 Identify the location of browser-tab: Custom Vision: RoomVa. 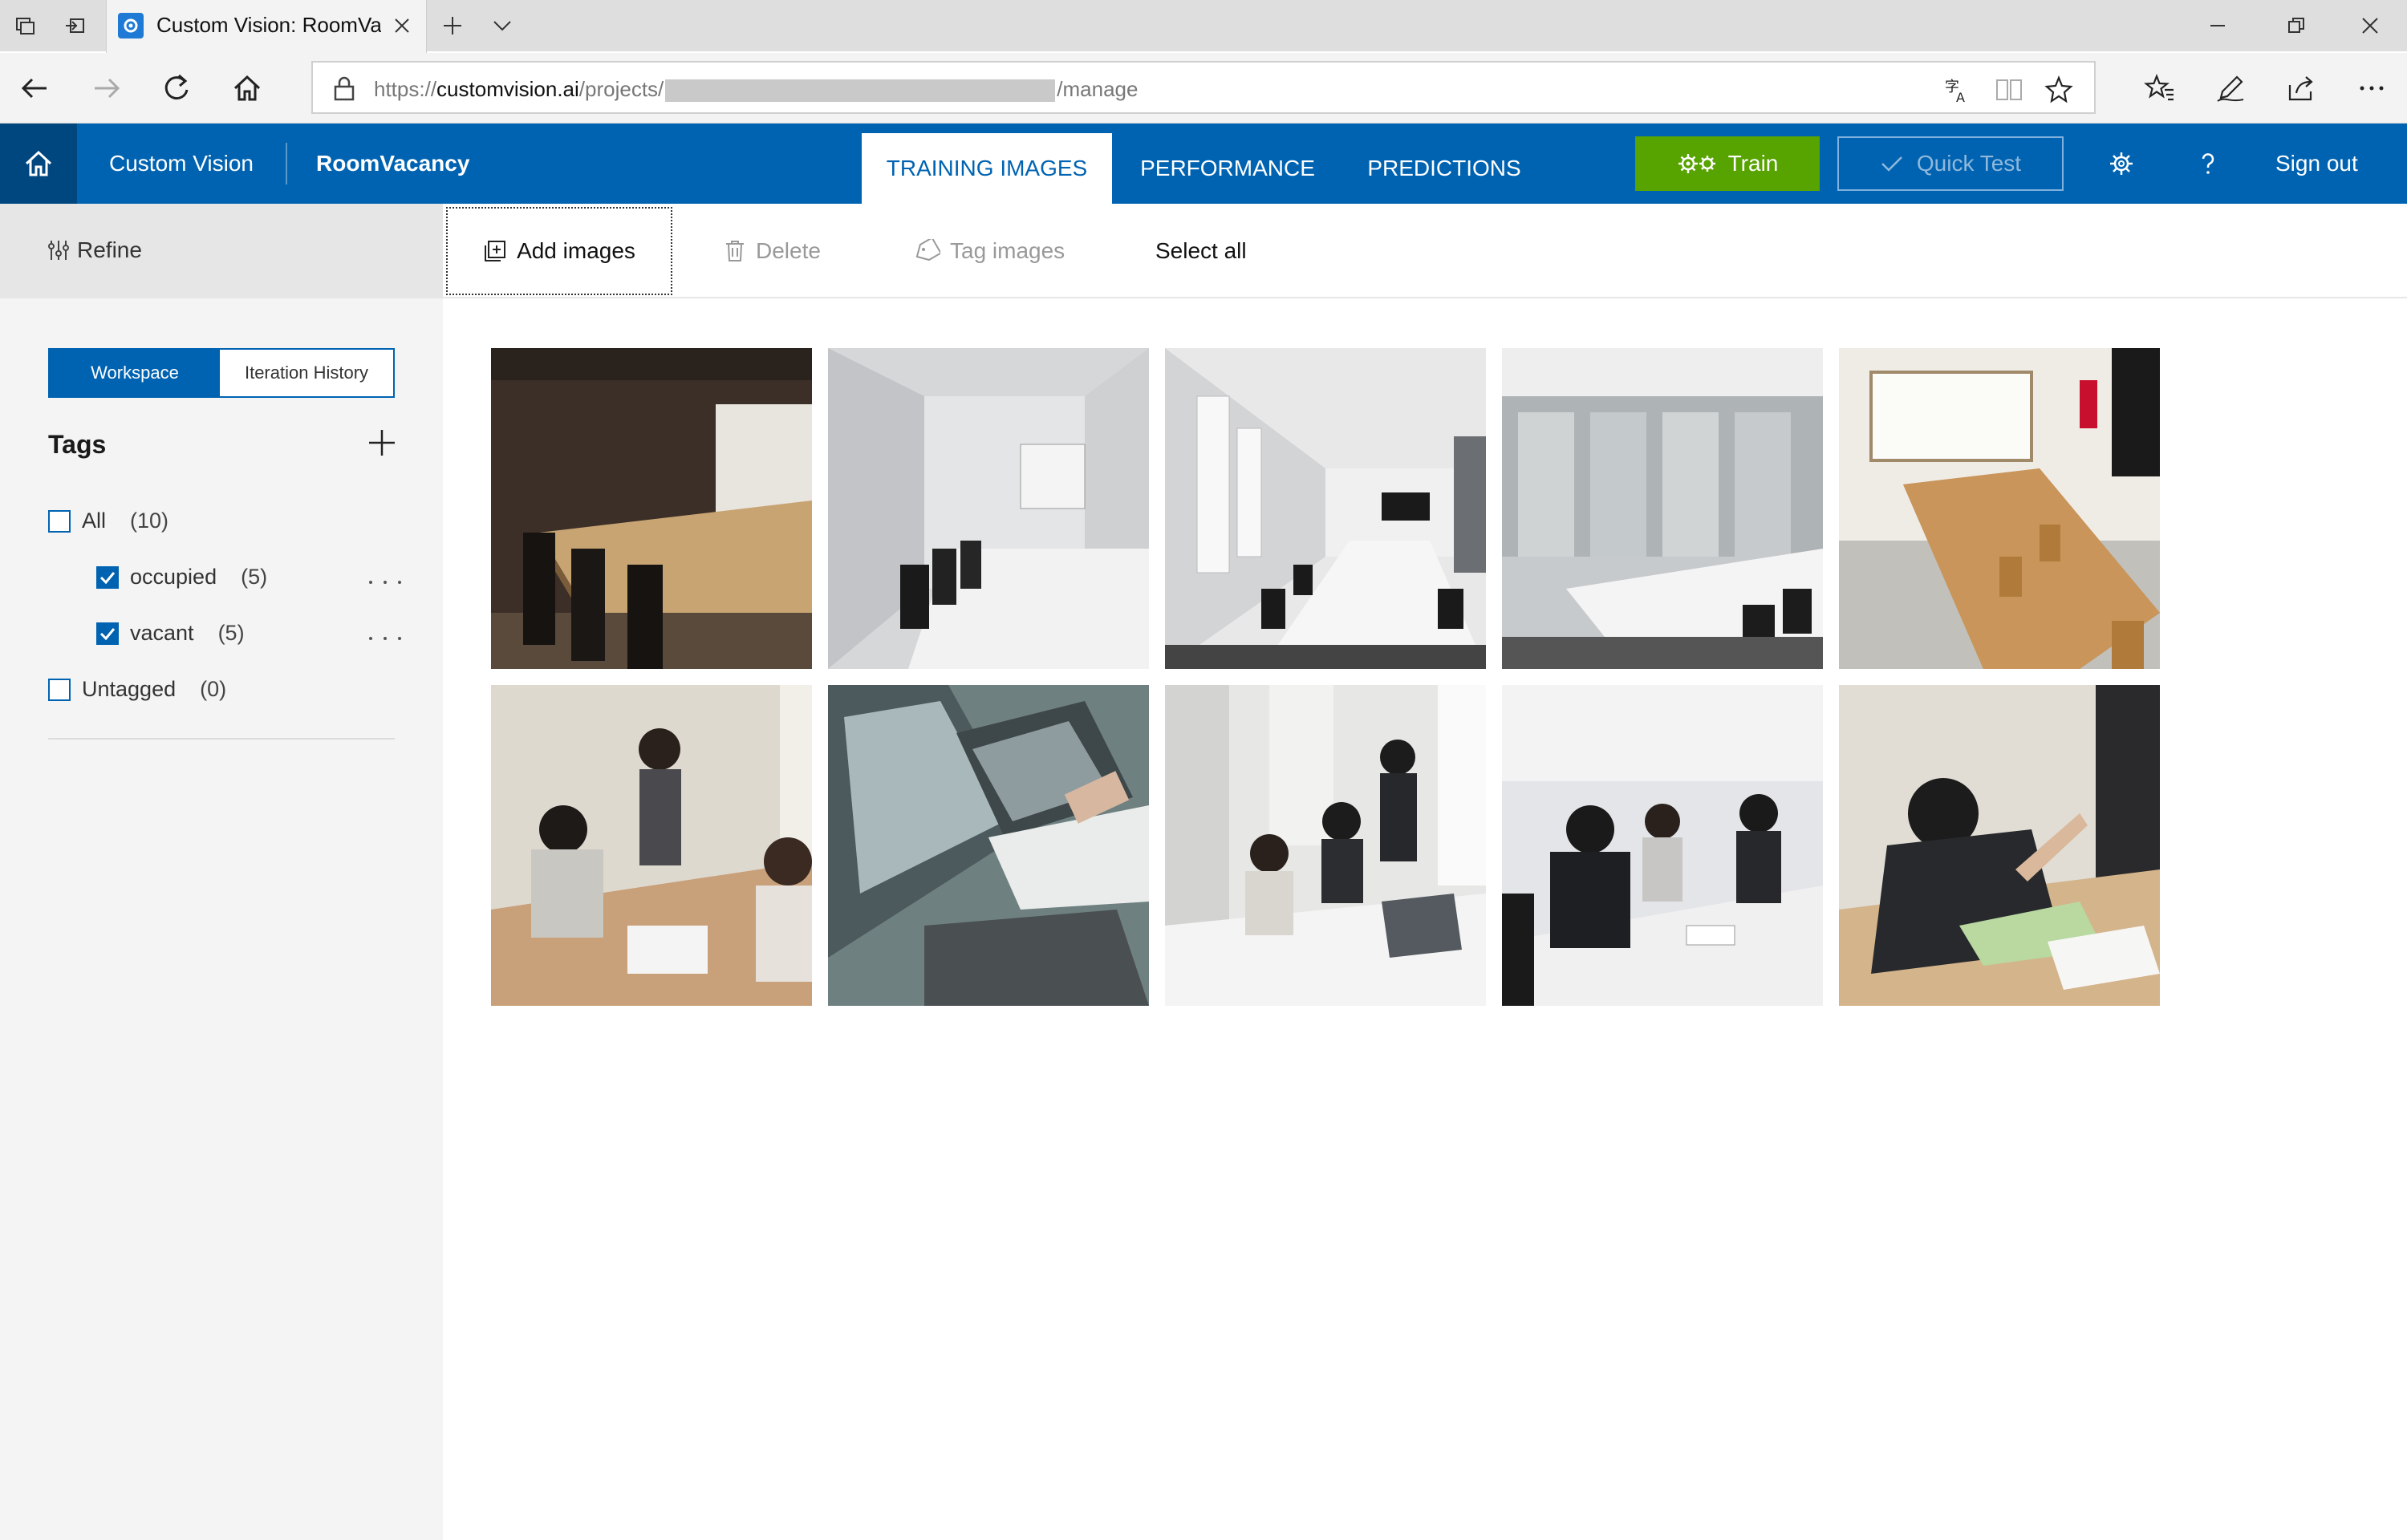
(266, 27).